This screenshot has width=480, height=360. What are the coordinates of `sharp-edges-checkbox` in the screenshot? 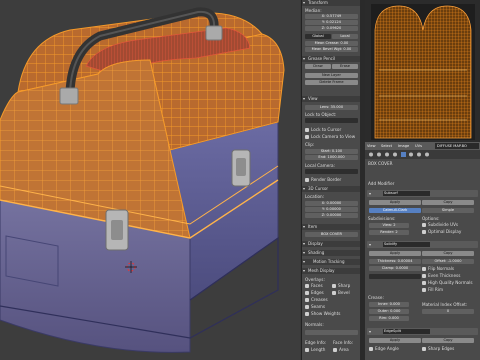 It's located at (424, 349).